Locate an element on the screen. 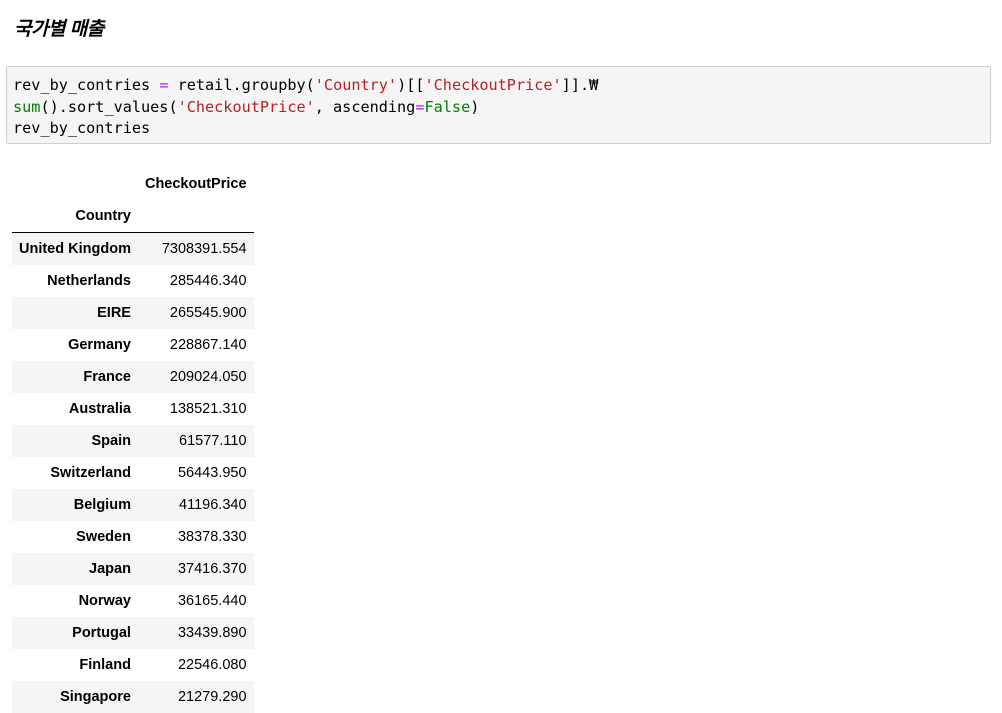  table-row: United Kingdom7308391.554 is located at coordinates (133, 249).